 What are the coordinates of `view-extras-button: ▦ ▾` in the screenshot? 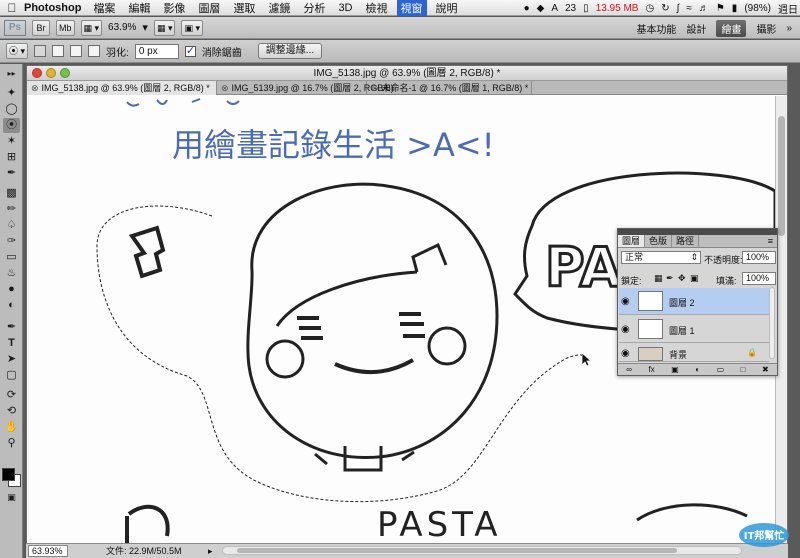 It's located at (91, 27).